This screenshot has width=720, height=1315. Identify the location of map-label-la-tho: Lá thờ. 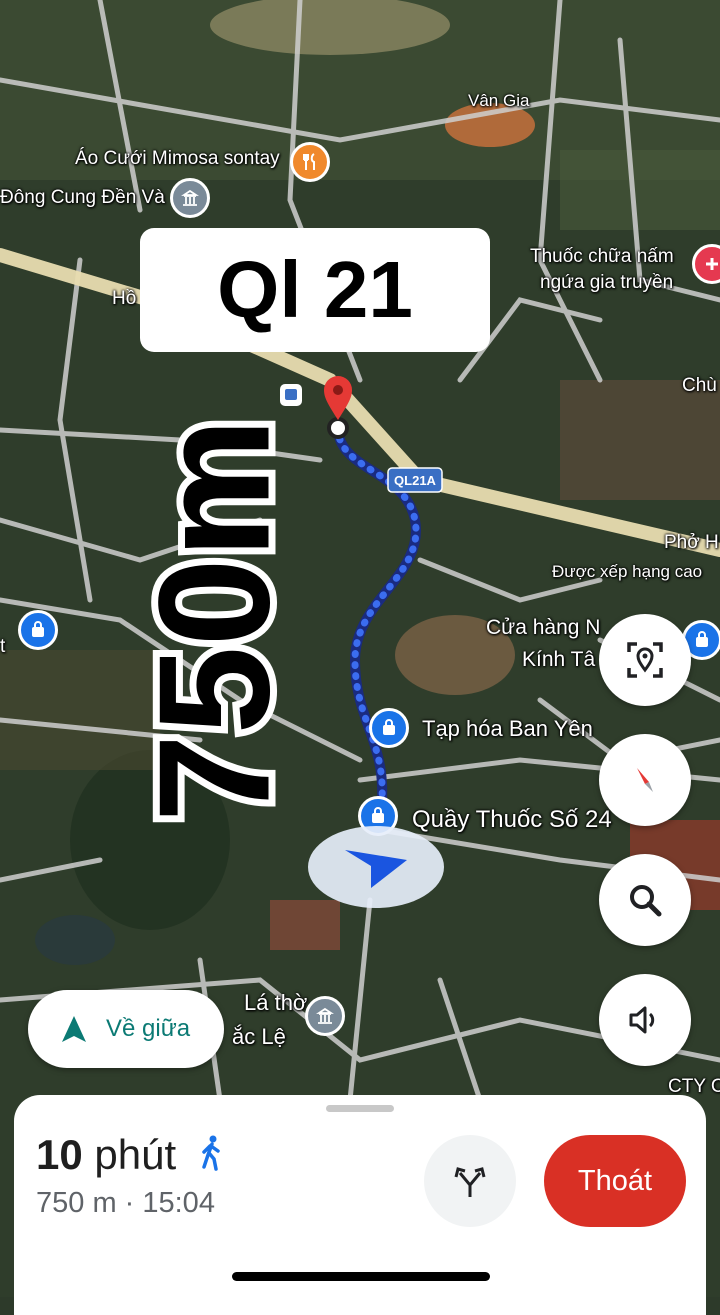
(276, 1002).